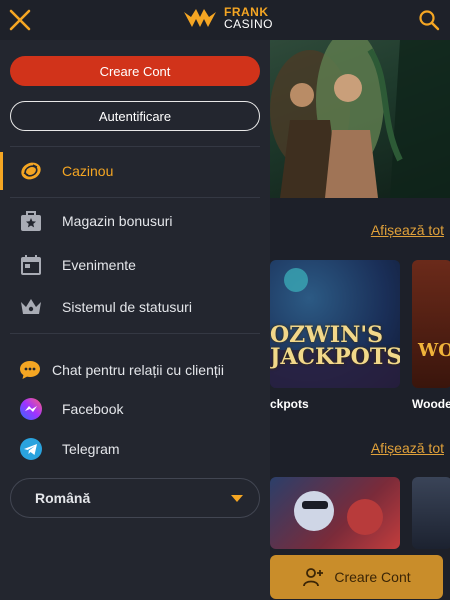  I want to click on top-header: FRANK CASINO, so click(225, 20).